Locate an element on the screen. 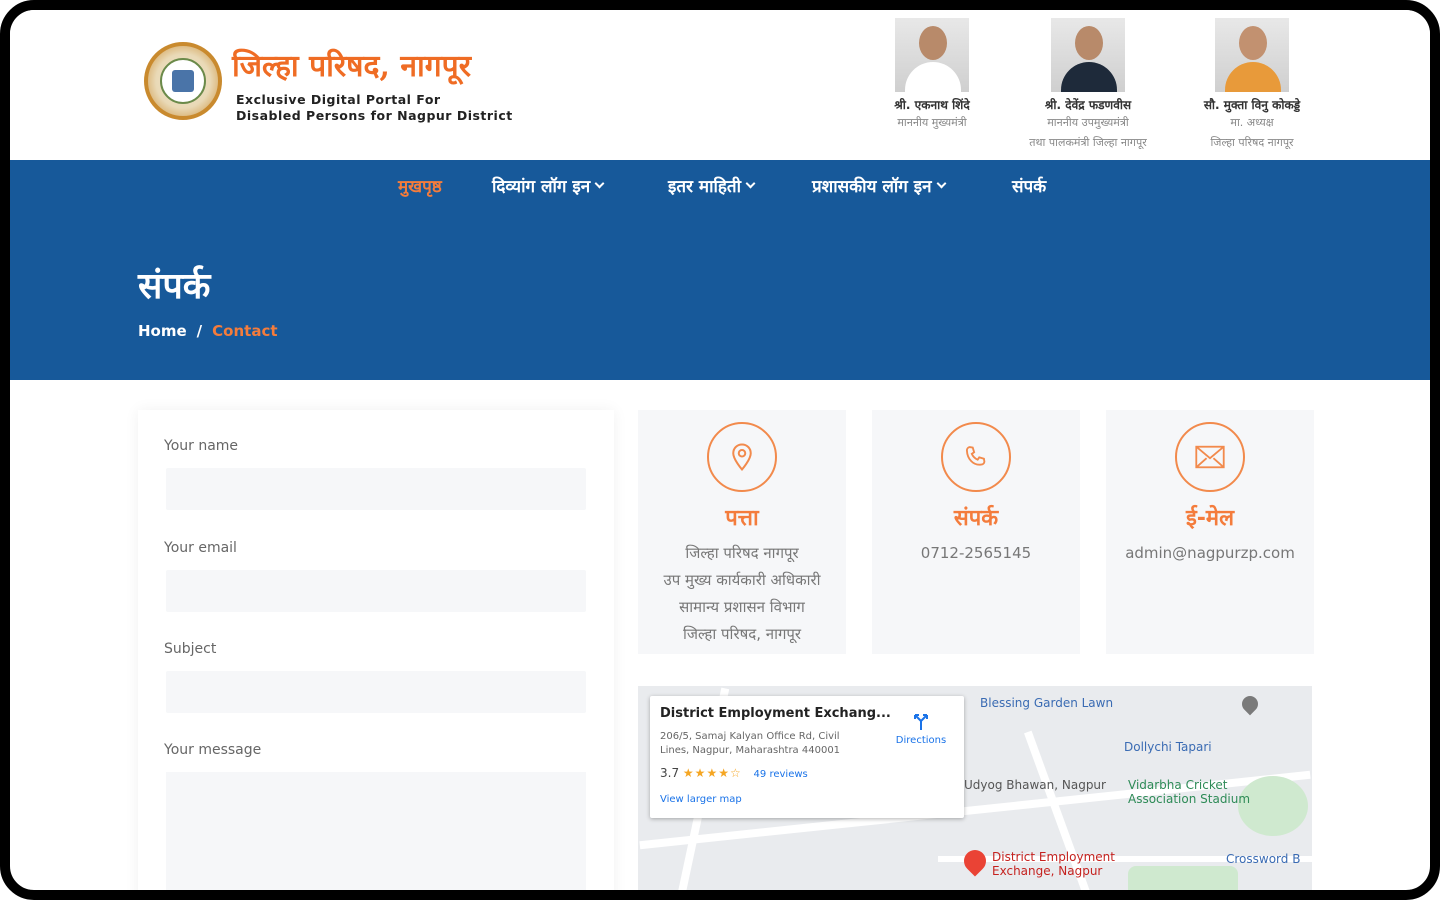 Image resolution: width=1440 pixels, height=900 pixels. map-place-vidarbha: Vidarbha Cricket Association Stadium is located at coordinates (1189, 792).